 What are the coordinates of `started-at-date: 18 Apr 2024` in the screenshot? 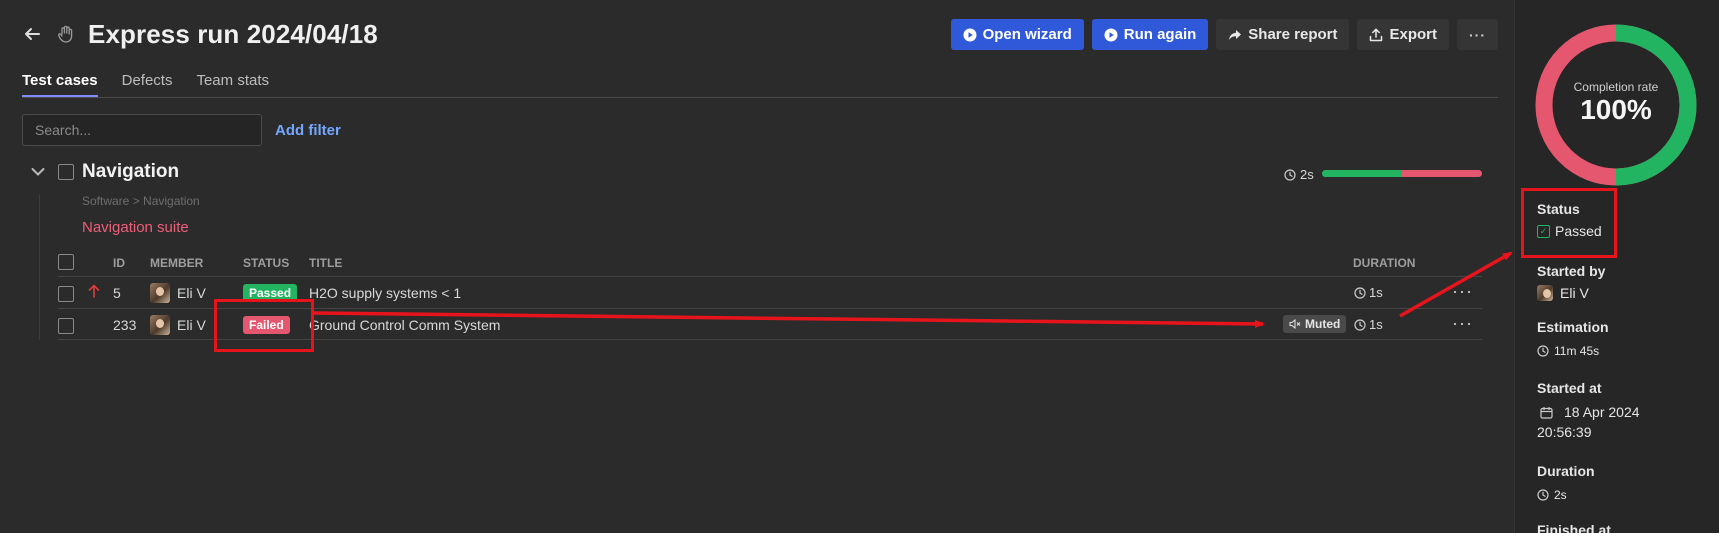 It's located at (1588, 412).